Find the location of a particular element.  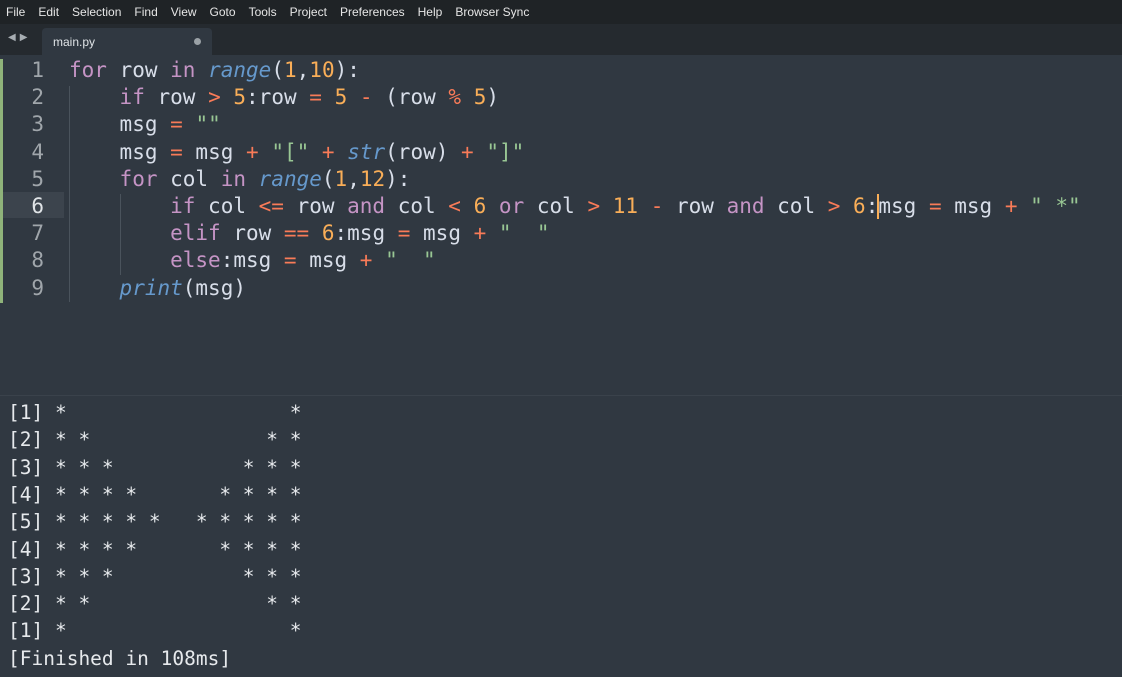

tab-nav-arrows: ◀ ▶ is located at coordinates (23, 39).